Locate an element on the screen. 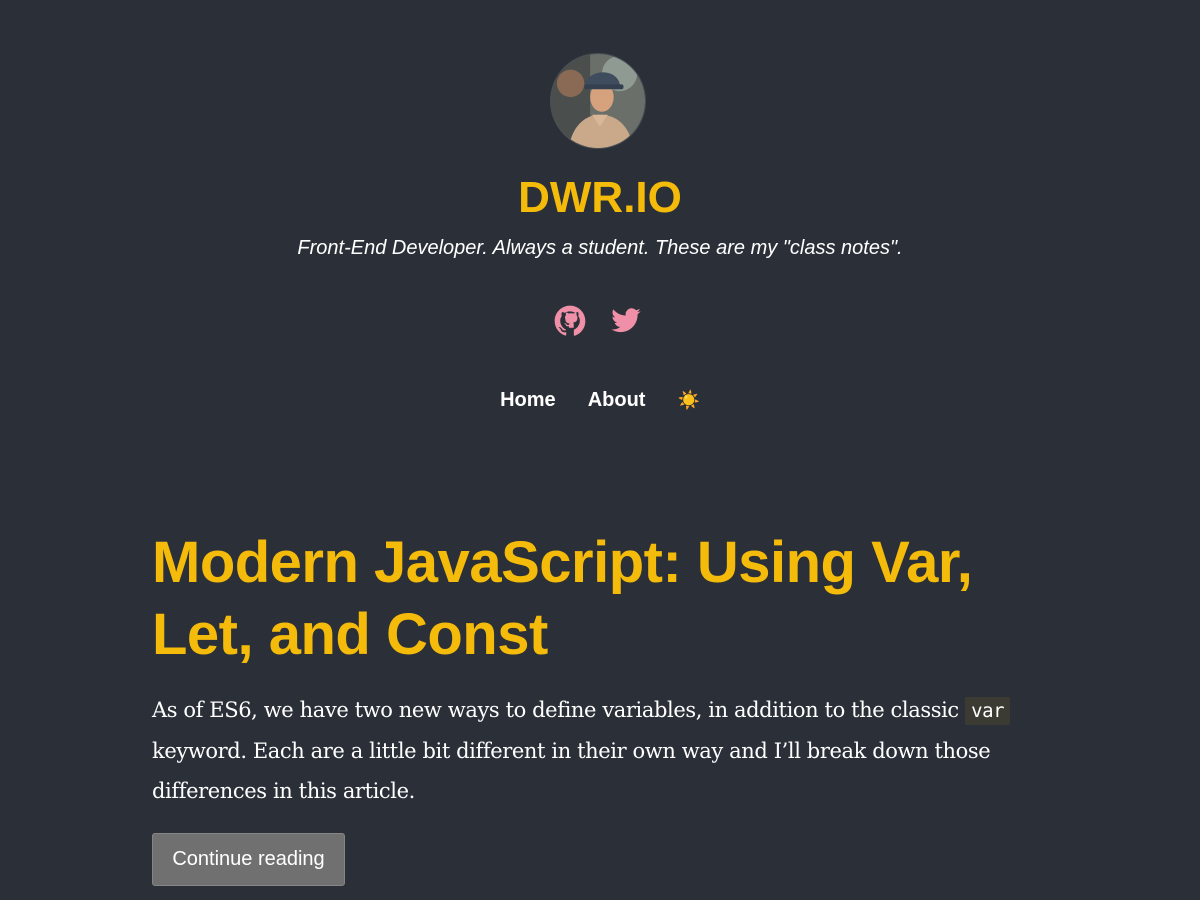  inline-code-var: var is located at coordinates (988, 711).